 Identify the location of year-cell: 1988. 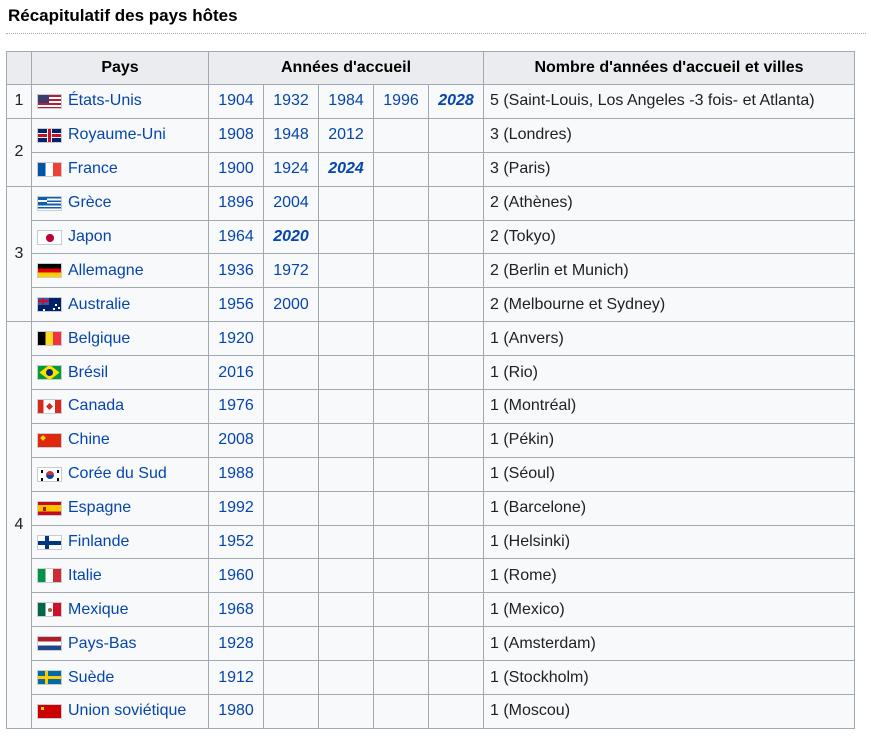
(236, 474).